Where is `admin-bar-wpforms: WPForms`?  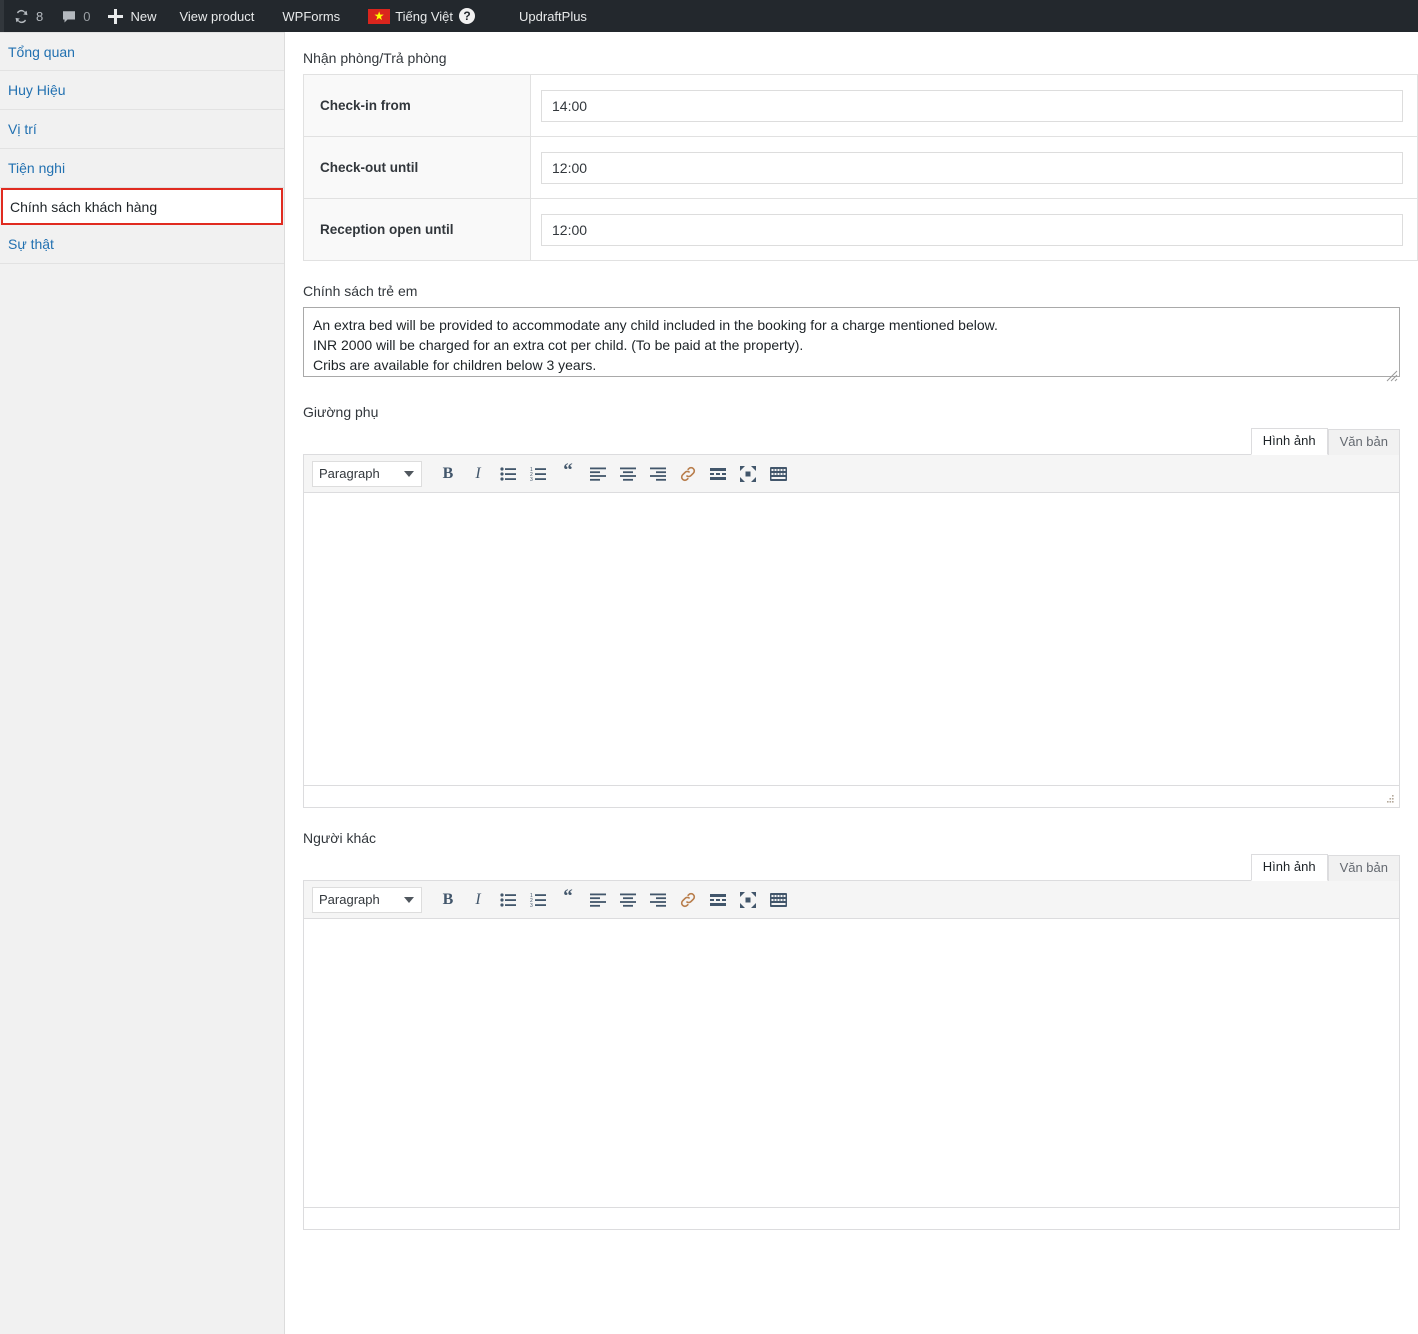 admin-bar-wpforms: WPForms is located at coordinates (311, 16).